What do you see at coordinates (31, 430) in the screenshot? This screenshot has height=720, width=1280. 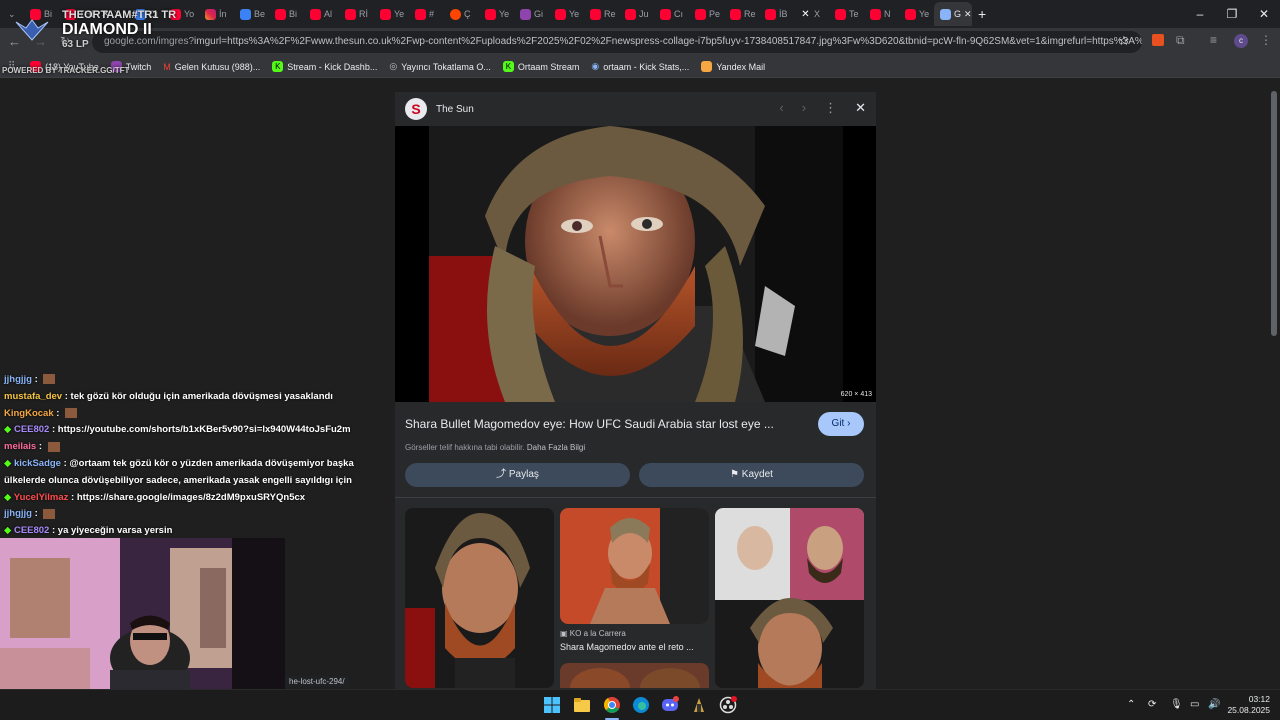 I see `chat-username: CEE802` at bounding box center [31, 430].